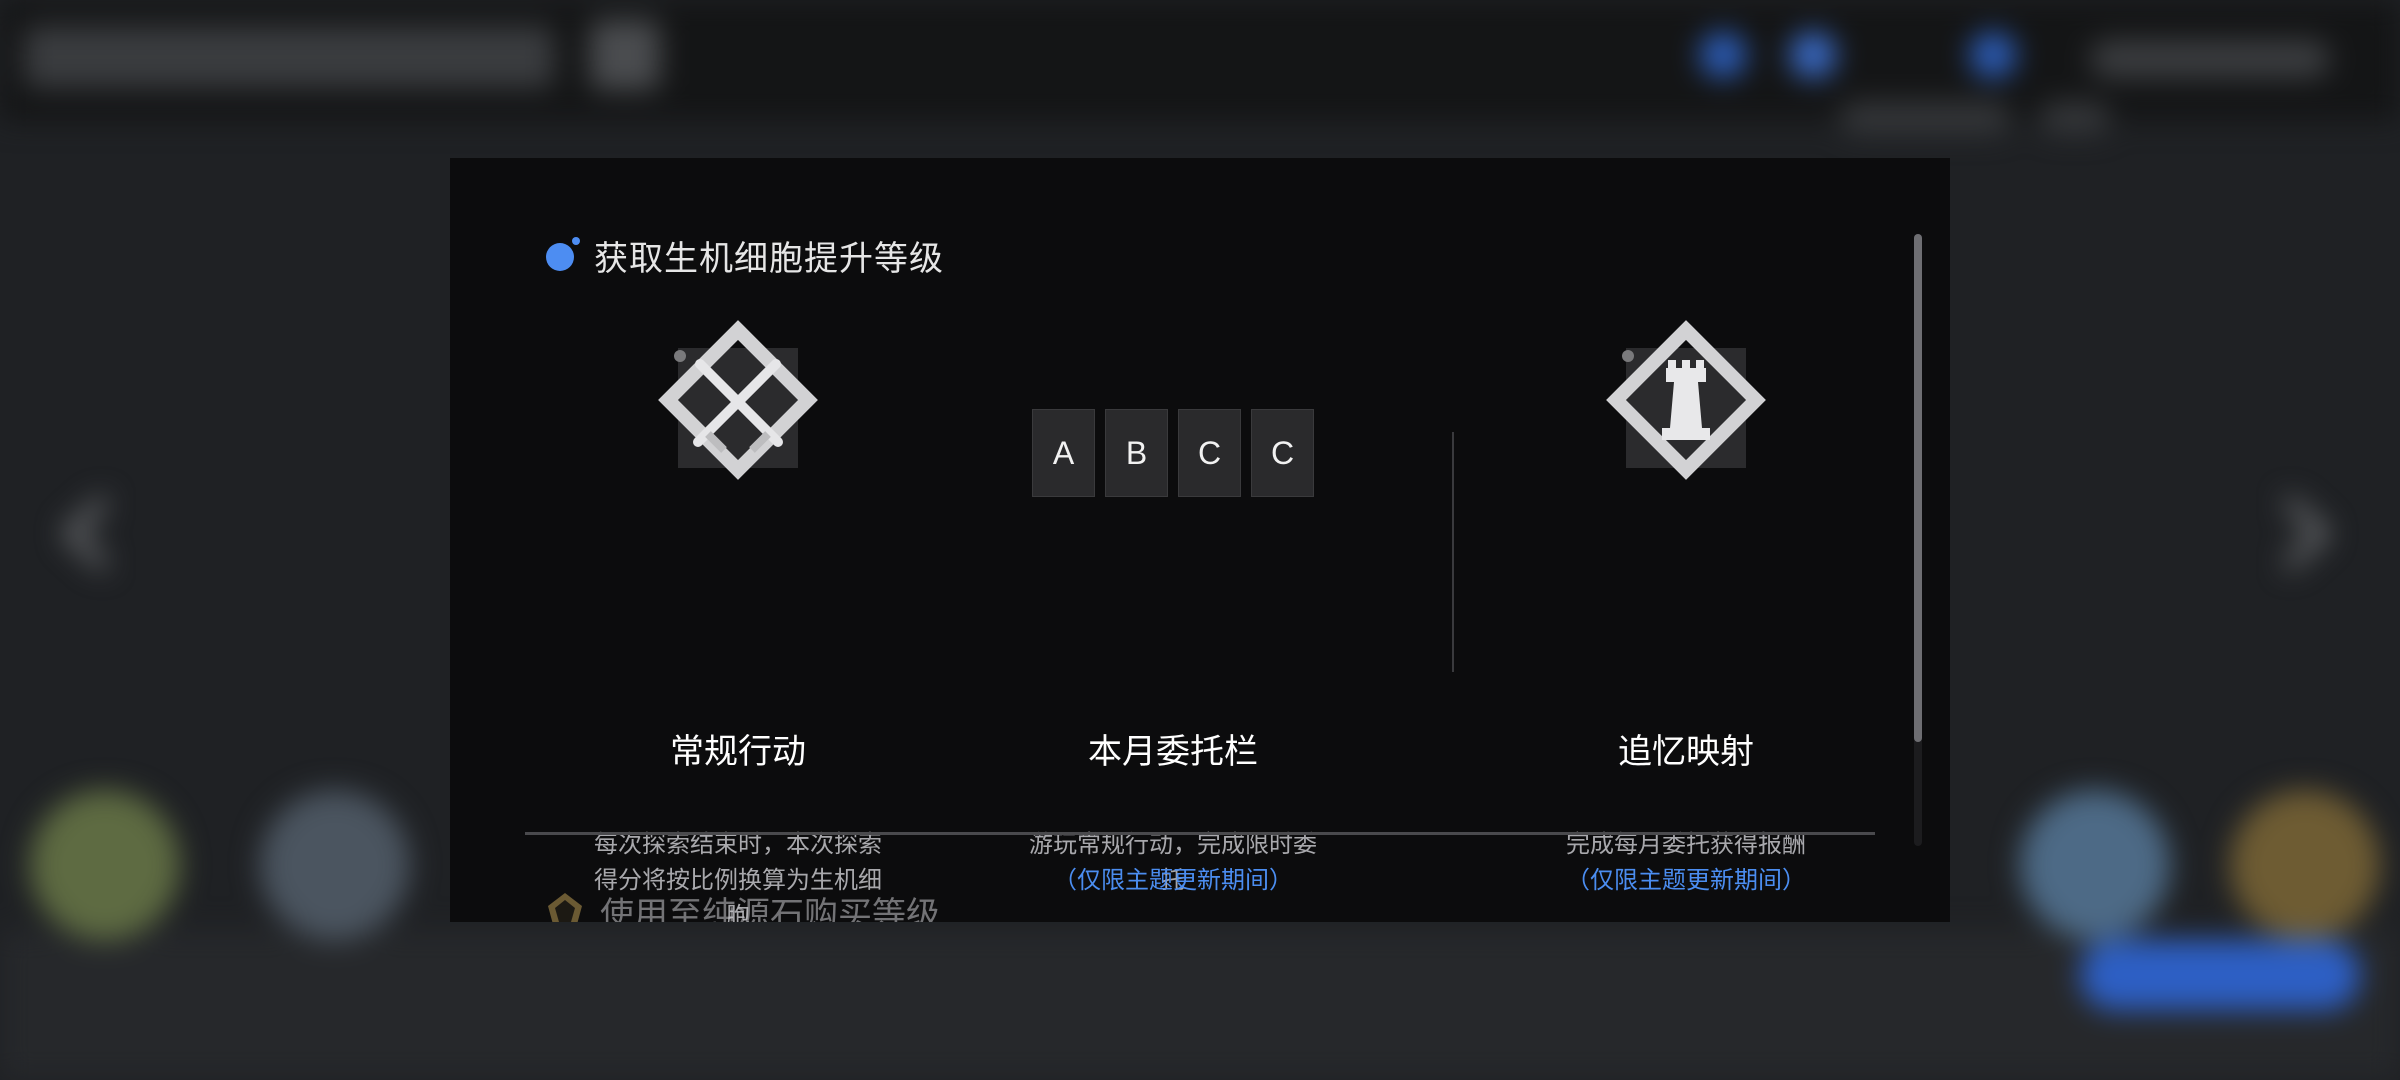 The height and width of the screenshot is (1080, 2400). Describe the element at coordinates (289, 57) in the screenshot. I see `background-search-bar` at that location.